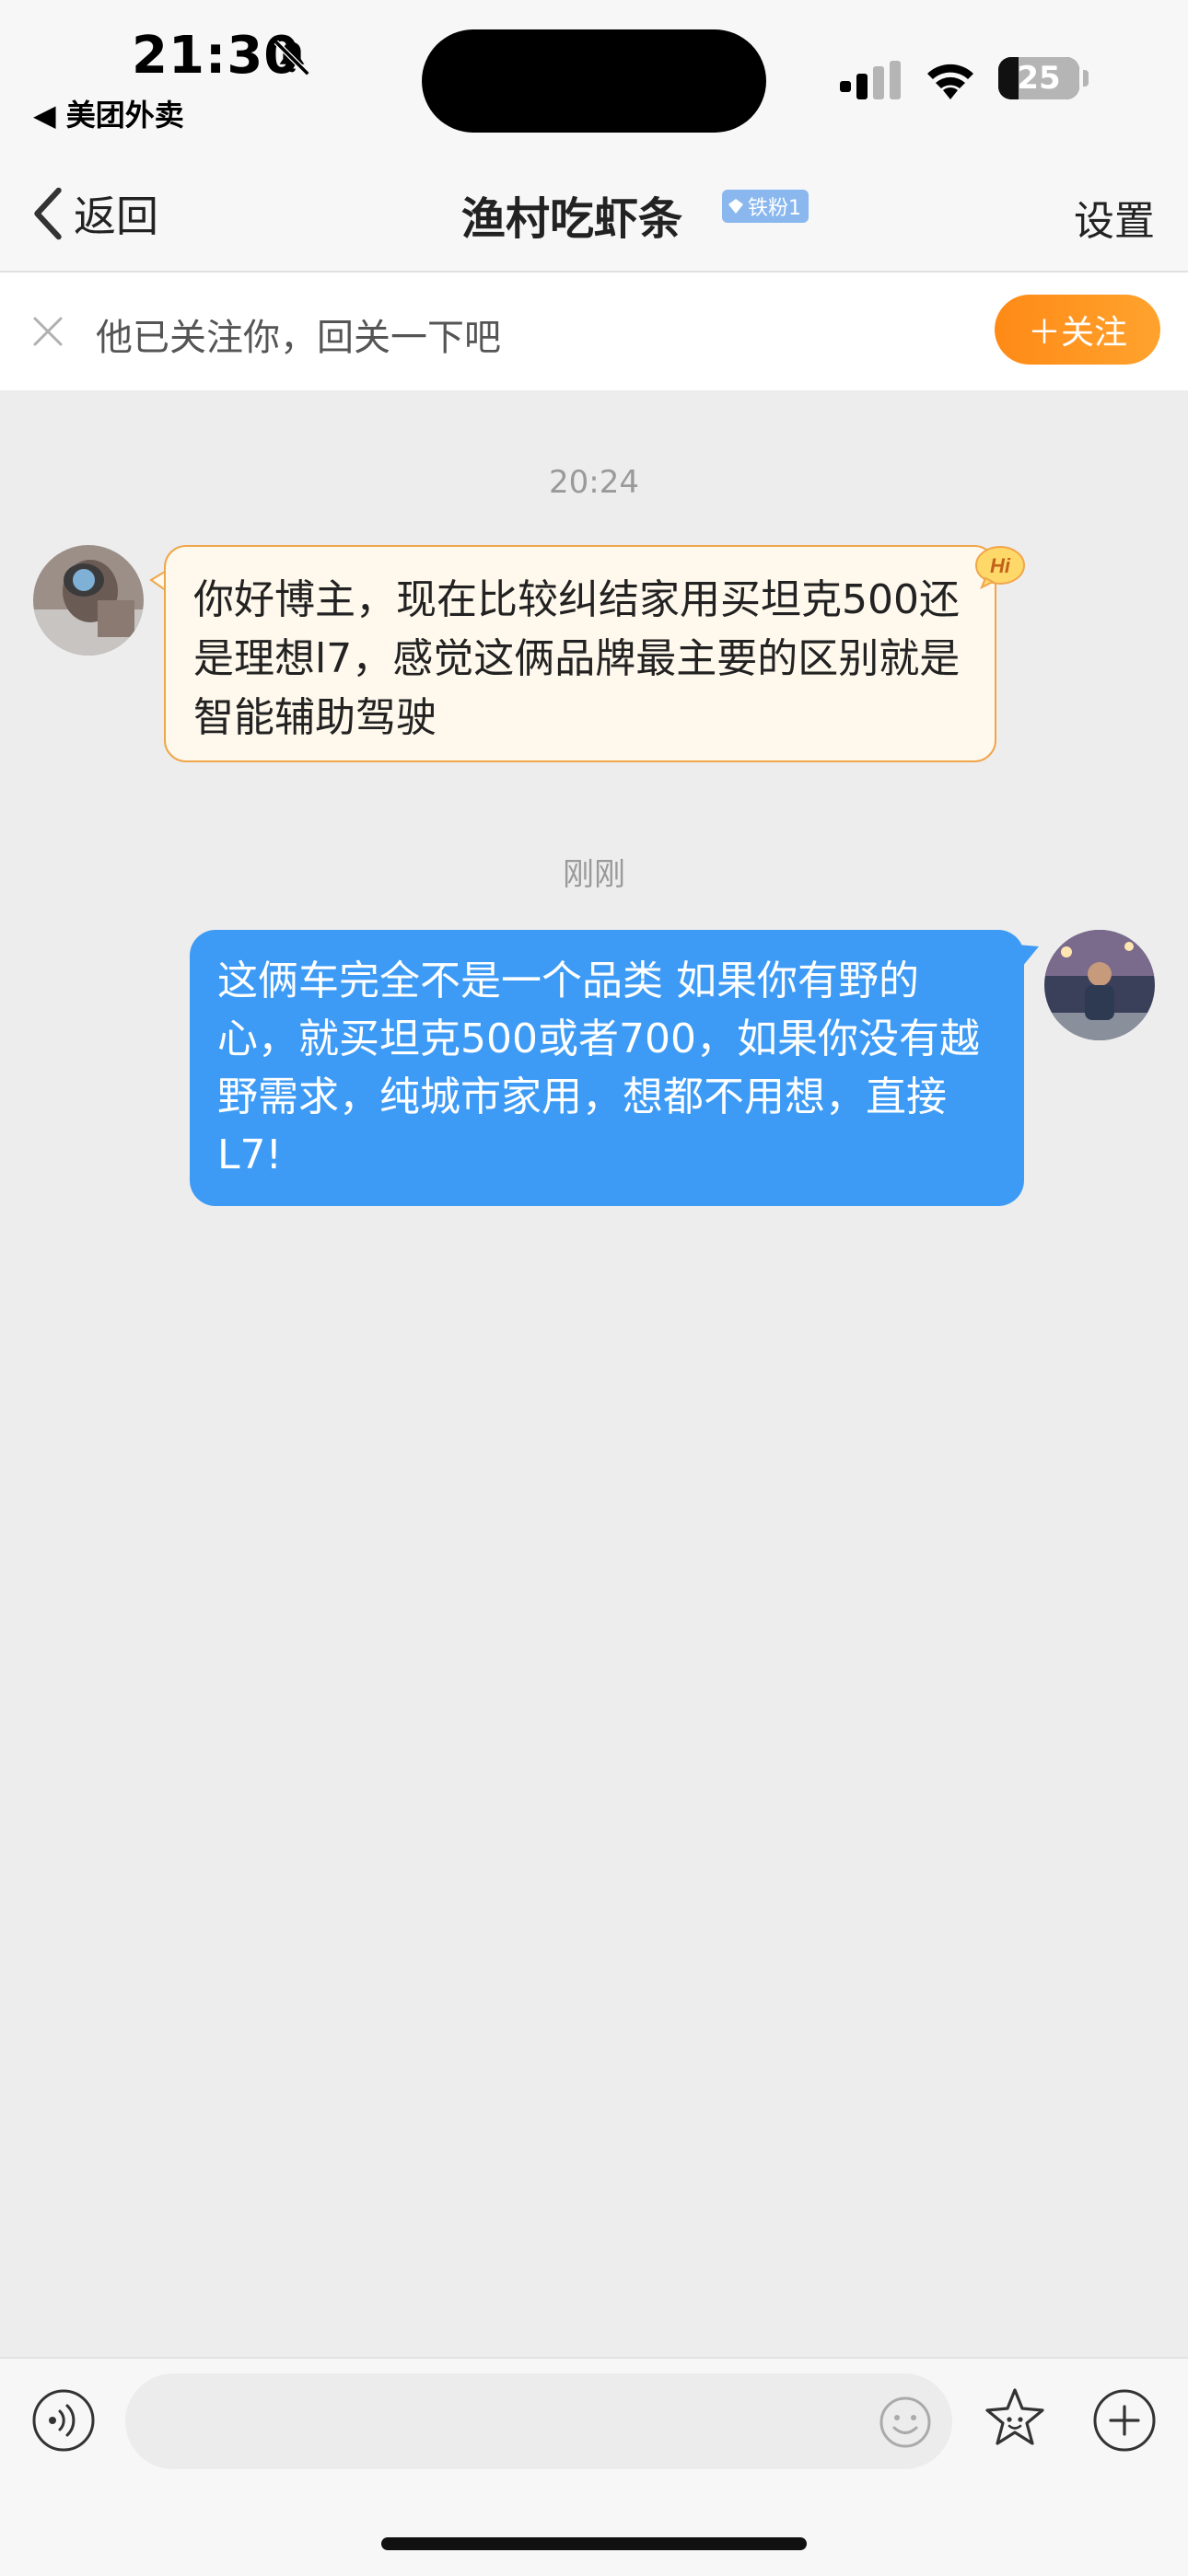 This screenshot has height=2576, width=1188. I want to click on follow-button: ＋关注, so click(1077, 330).